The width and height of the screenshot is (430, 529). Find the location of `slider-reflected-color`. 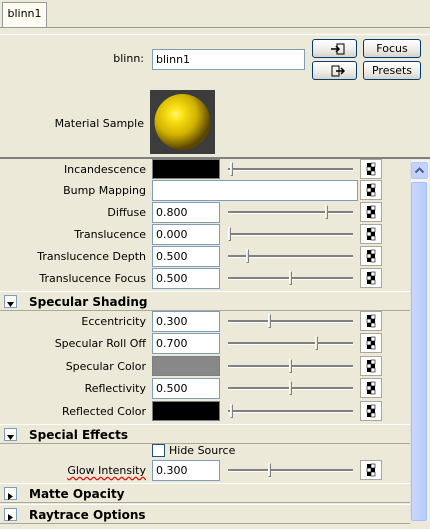

slider-reflected-color is located at coordinates (290, 411).